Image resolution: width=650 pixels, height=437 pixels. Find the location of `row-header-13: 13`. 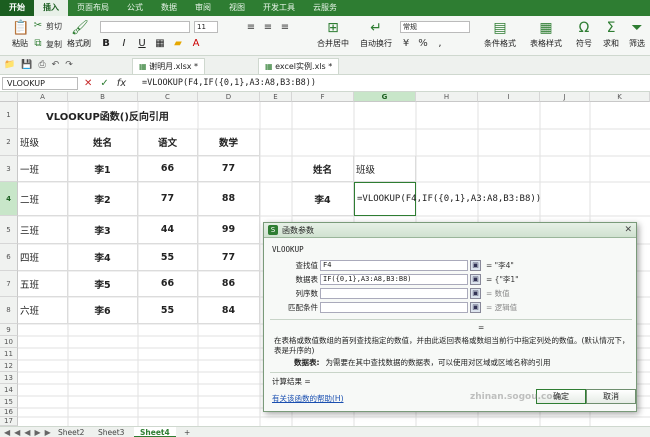

row-header-13: 13 is located at coordinates (9, 378).